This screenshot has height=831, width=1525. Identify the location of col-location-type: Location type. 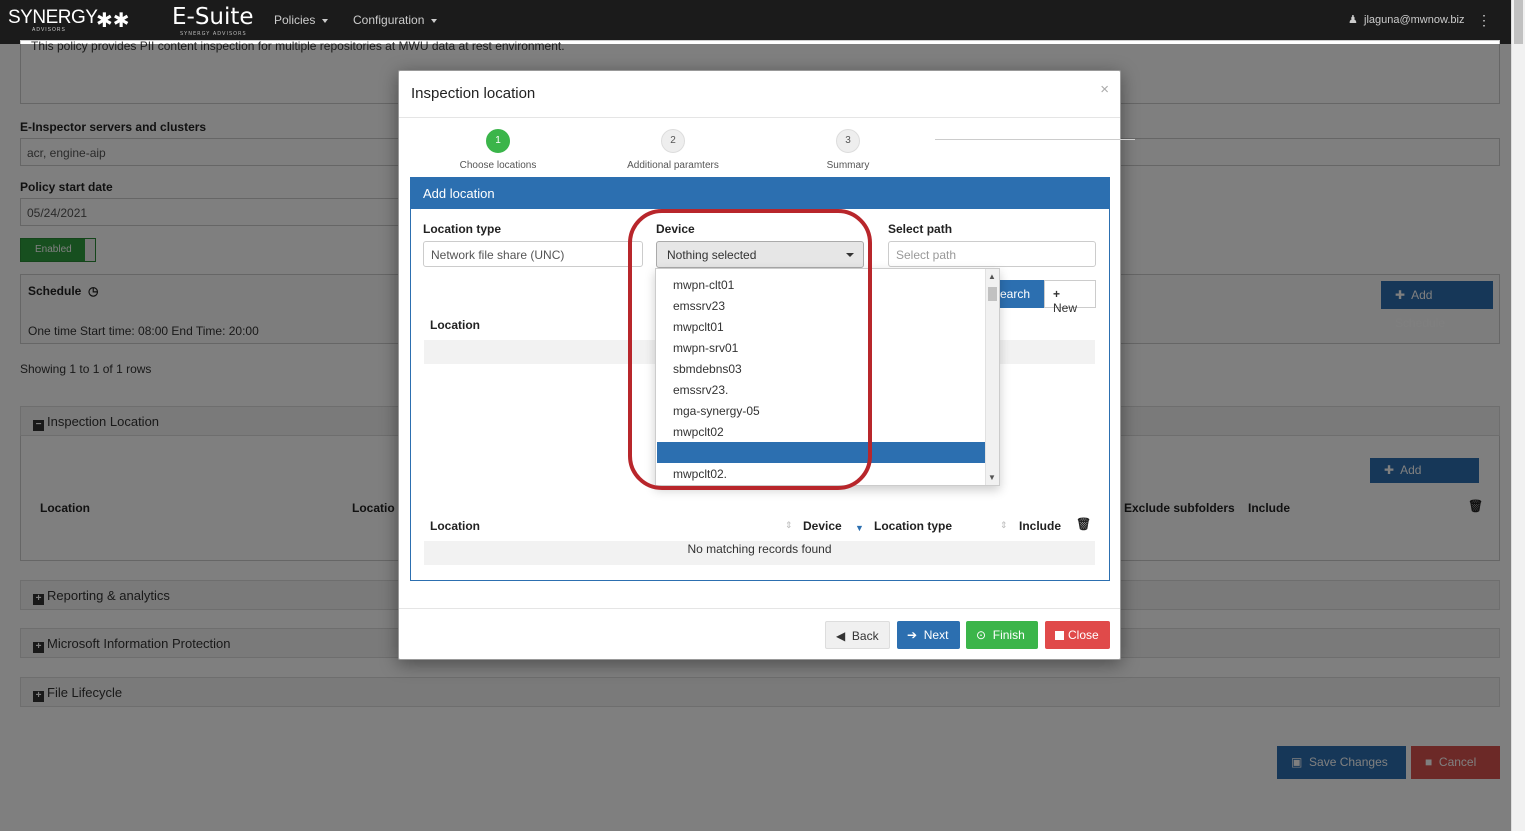
(913, 526).